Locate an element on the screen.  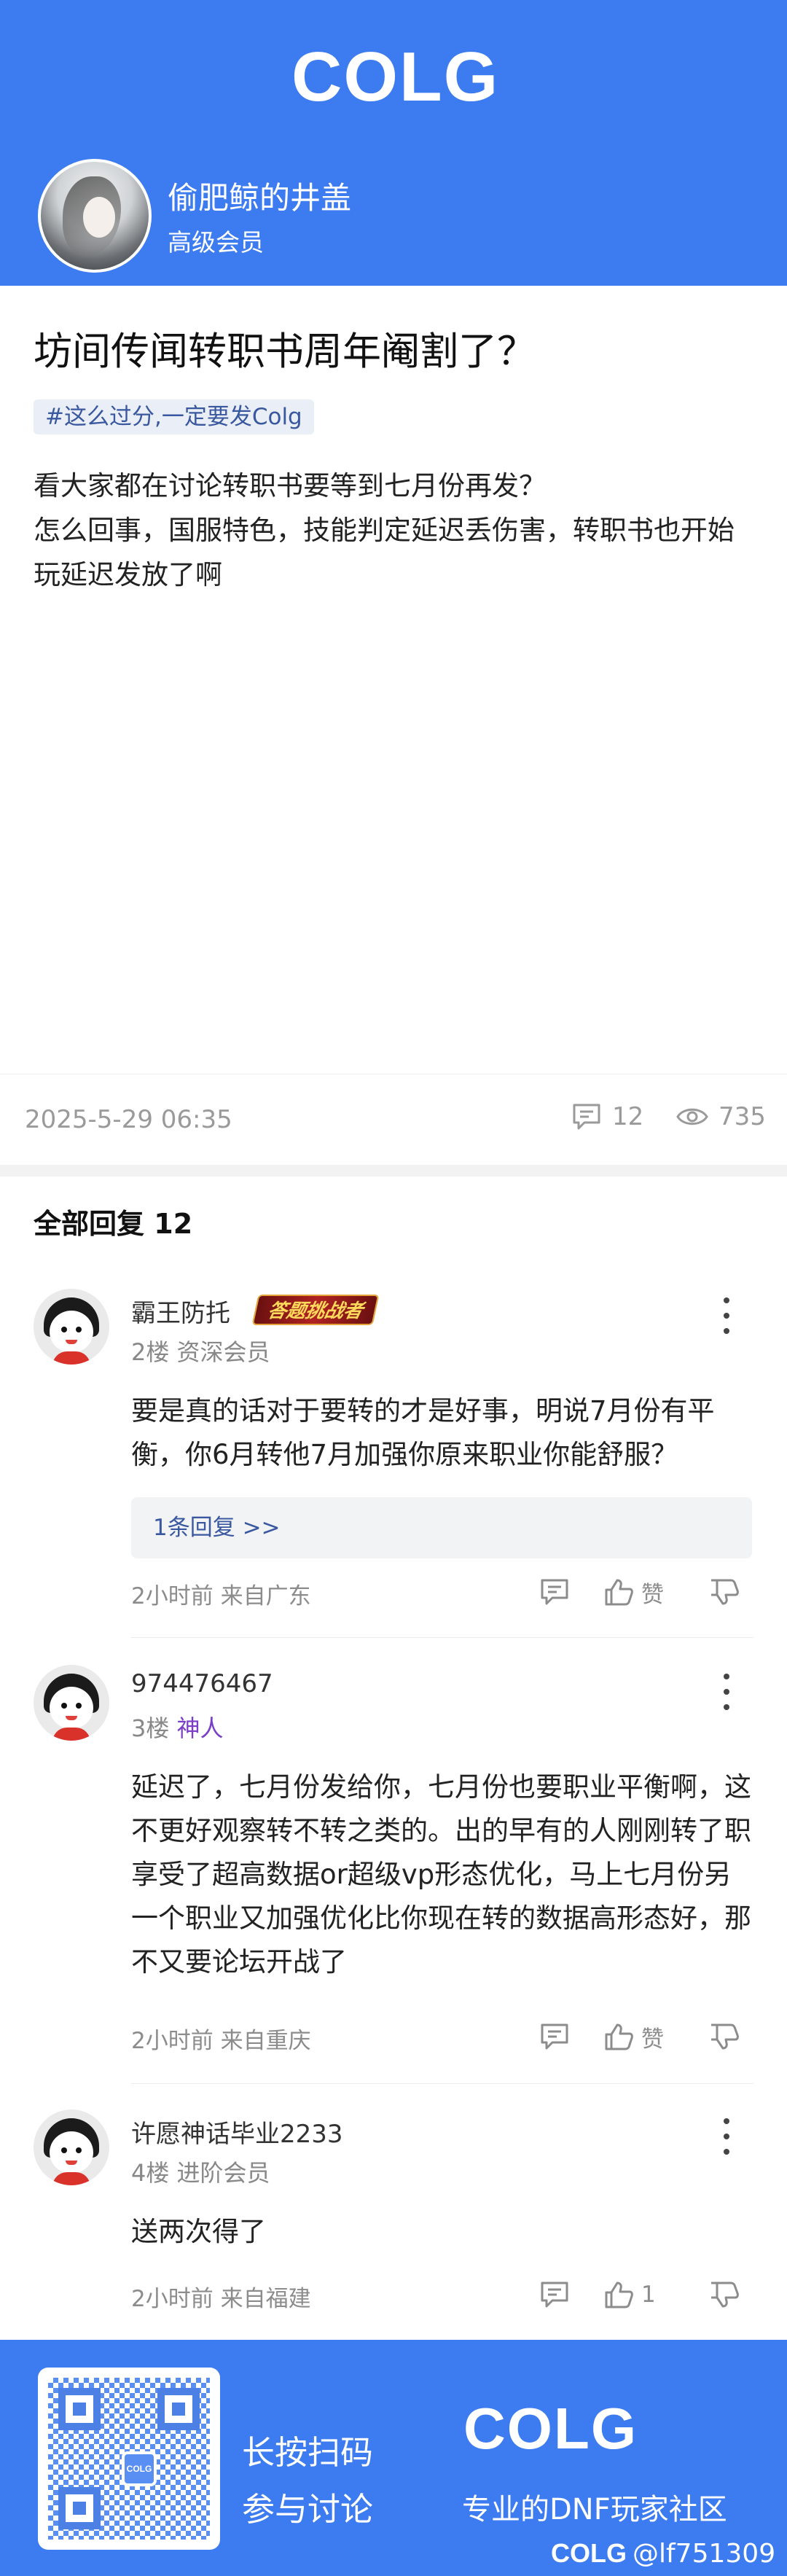
view-count: 735 is located at coordinates (721, 1116).